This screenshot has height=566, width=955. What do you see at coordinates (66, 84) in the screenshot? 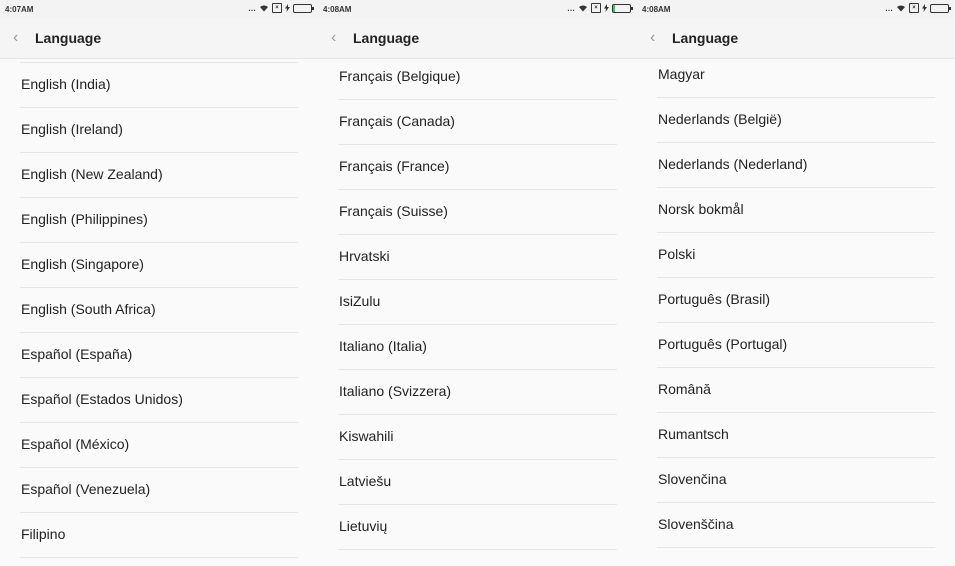
I see `language-item-label: English (India)` at bounding box center [66, 84].